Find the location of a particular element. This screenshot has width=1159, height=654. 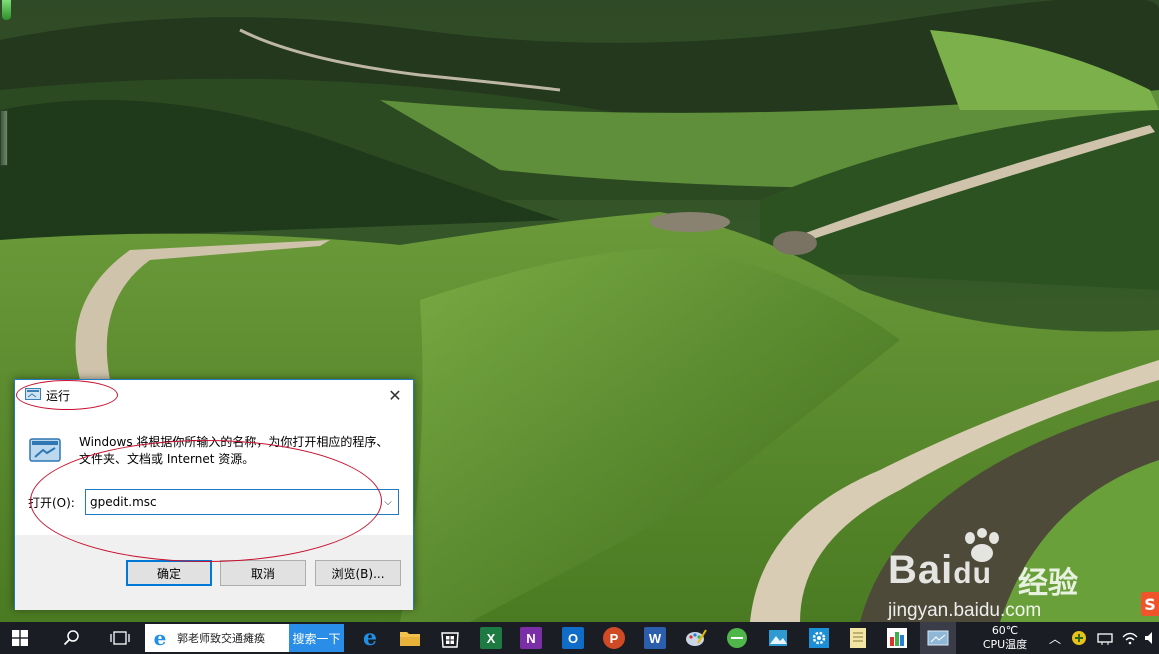

browser-search-box: e 郭老师致交通瘫痪 is located at coordinates (217, 638).